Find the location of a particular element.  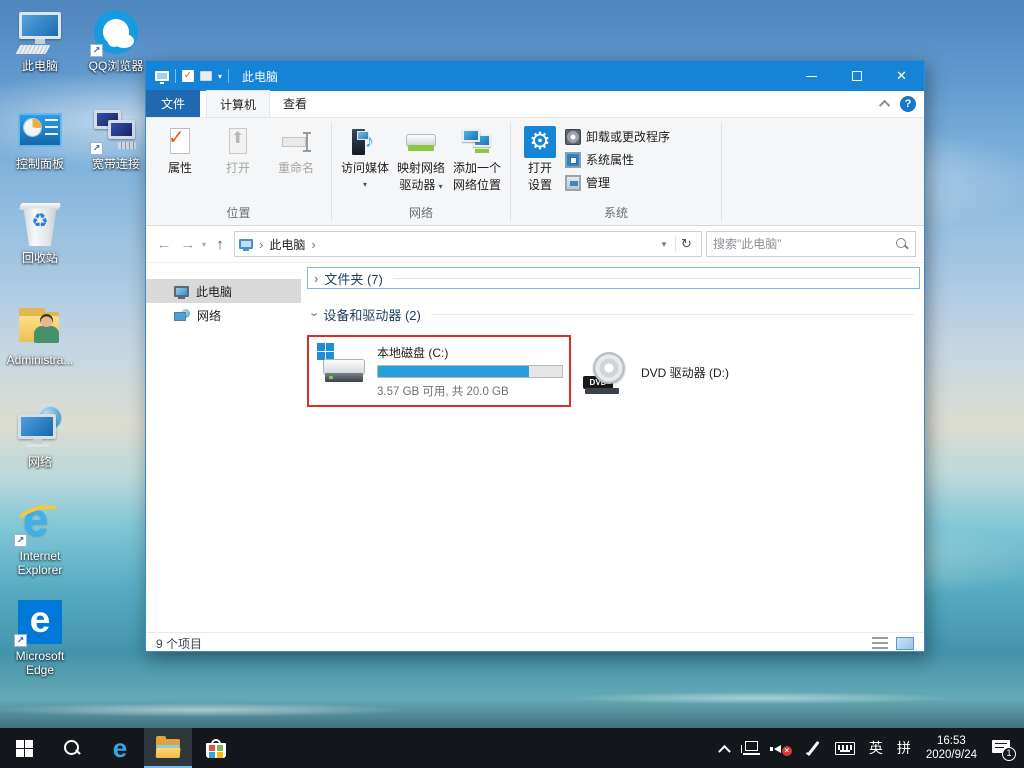

manage-button: 管理 is located at coordinates (617, 182).